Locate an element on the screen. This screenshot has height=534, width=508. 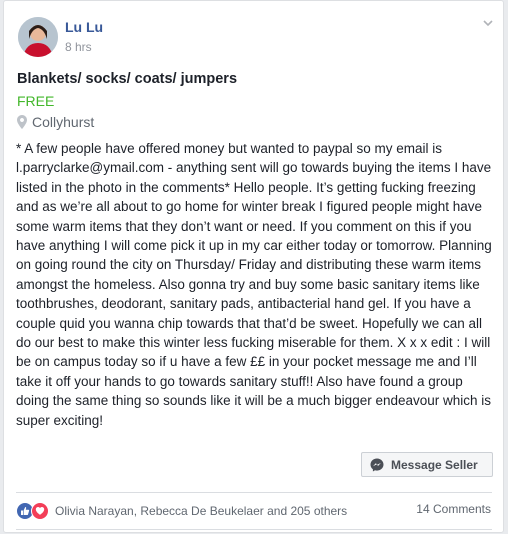
message-seller-label: Message Seller is located at coordinates (434, 464).